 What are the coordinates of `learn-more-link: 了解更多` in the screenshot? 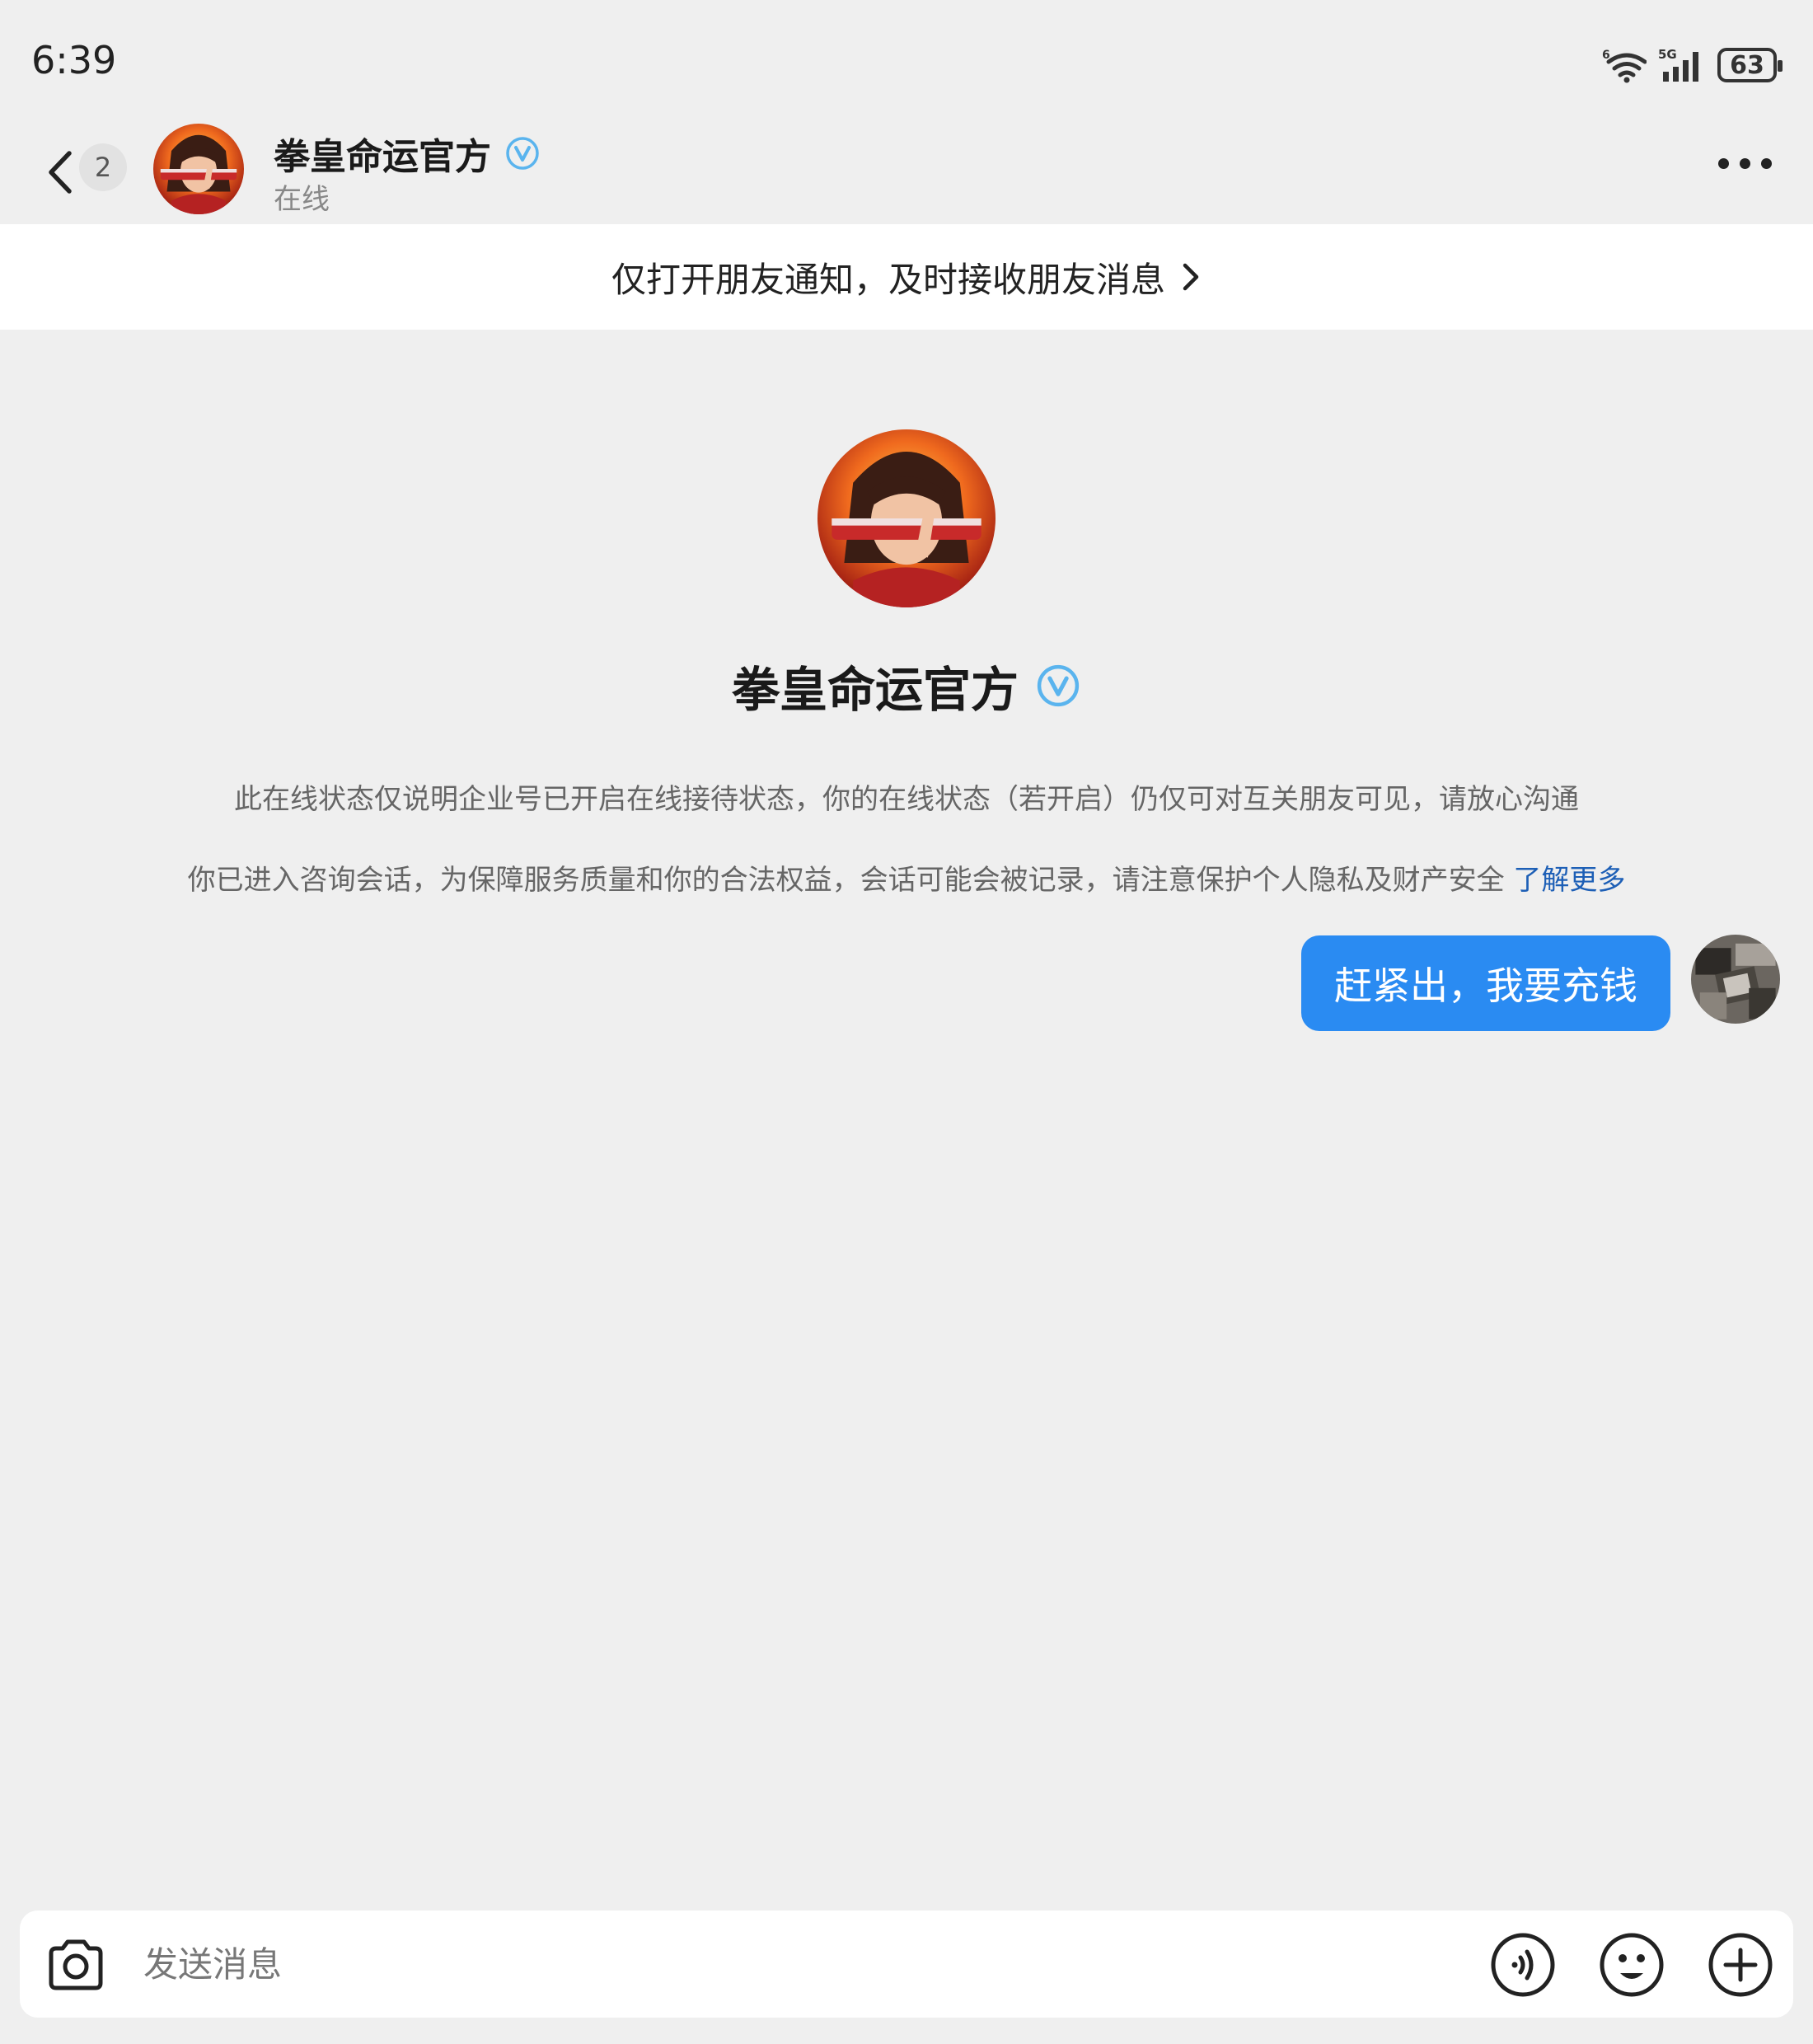 It's located at (1569, 880).